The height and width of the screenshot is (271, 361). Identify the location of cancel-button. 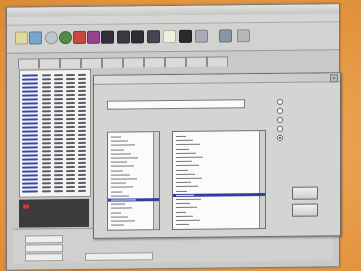
(305, 210).